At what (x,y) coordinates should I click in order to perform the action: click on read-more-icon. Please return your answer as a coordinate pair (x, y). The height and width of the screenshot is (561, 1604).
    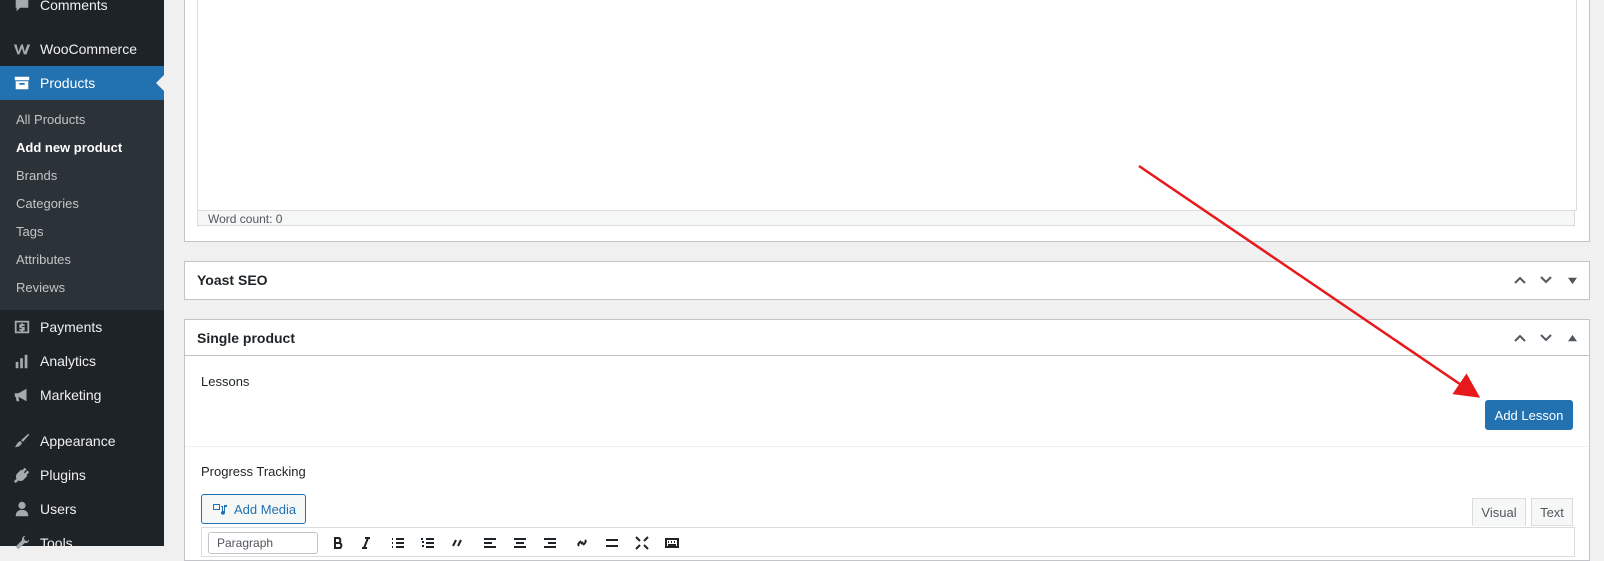
    Looking at the image, I should click on (612, 543).